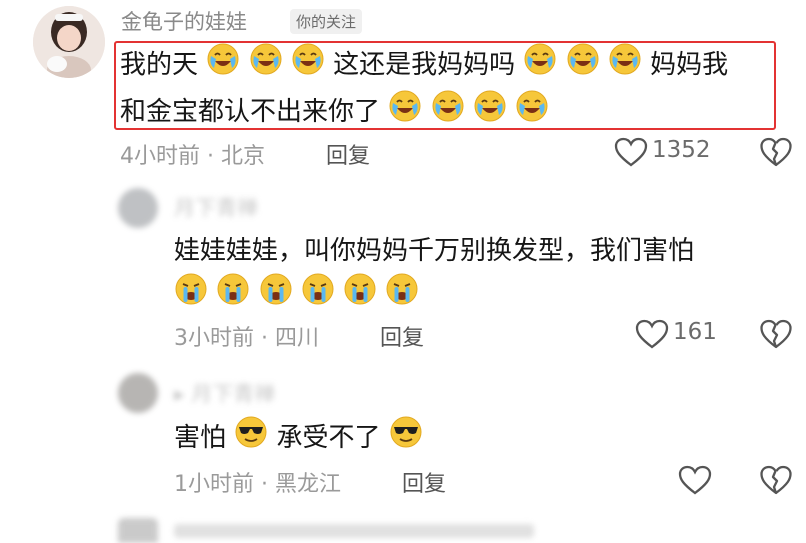  Describe the element at coordinates (445, 65) in the screenshot. I see `comment-line-1: 我的天 这还是我妈妈吗 妈妈我` at that location.